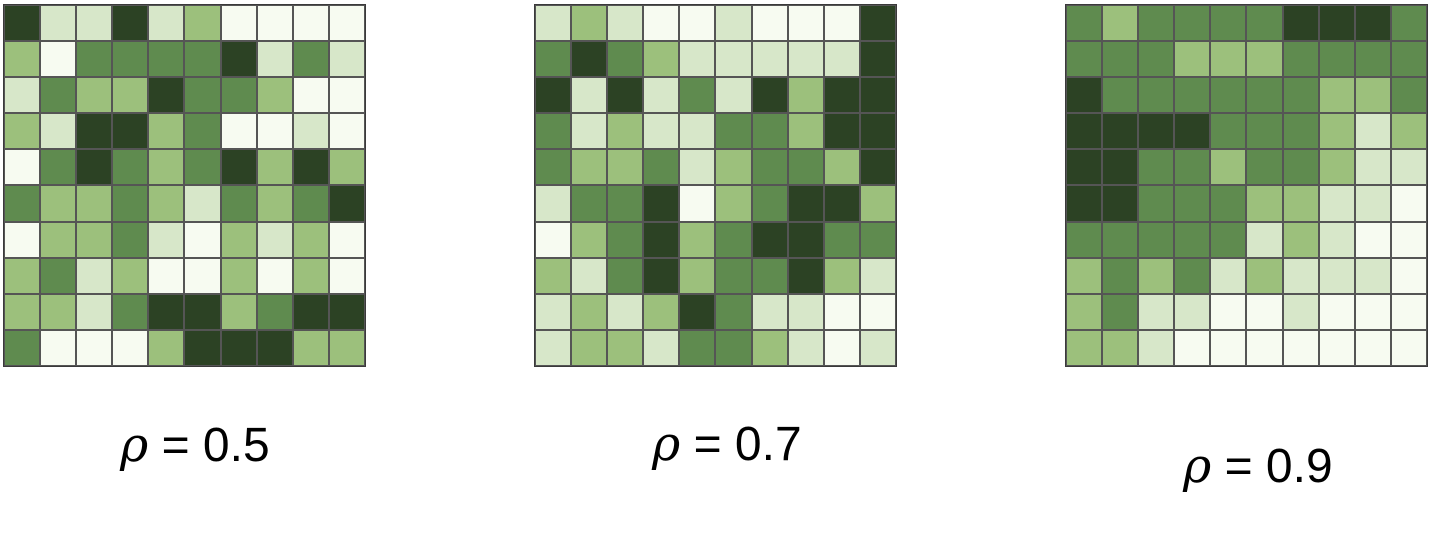 The height and width of the screenshot is (546, 1434). What do you see at coordinates (666, 444) in the screenshot?
I see `rho-symbol: ρ` at bounding box center [666, 444].